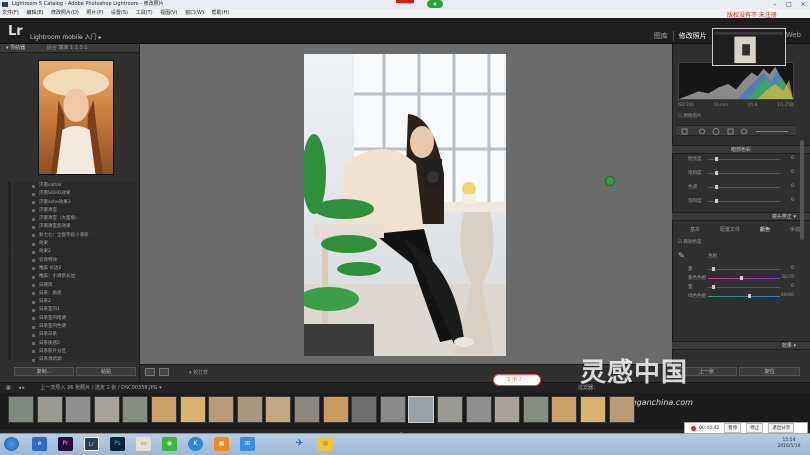 The height and width of the screenshot is (455, 810). What do you see at coordinates (755, 428) in the screenshot?
I see `stop-button: 停止` at bounding box center [755, 428].